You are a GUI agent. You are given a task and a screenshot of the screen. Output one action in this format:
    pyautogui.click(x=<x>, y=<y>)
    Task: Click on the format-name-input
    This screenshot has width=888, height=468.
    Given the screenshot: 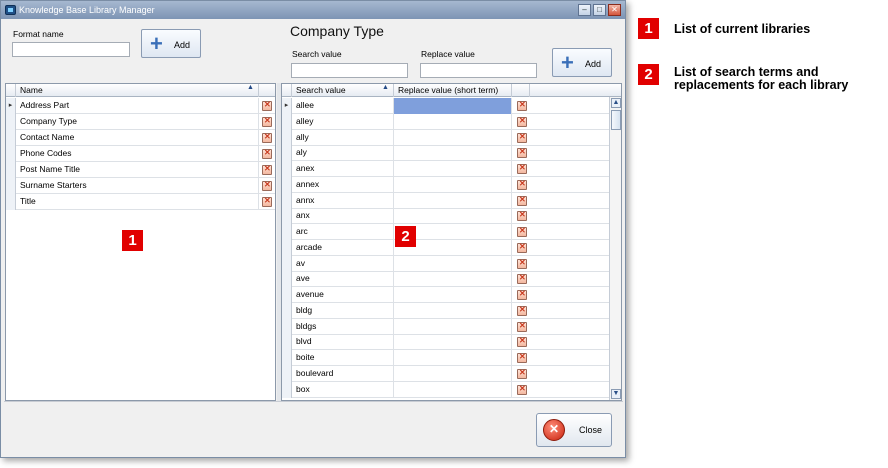 What is the action you would take?
    pyautogui.click(x=71, y=49)
    